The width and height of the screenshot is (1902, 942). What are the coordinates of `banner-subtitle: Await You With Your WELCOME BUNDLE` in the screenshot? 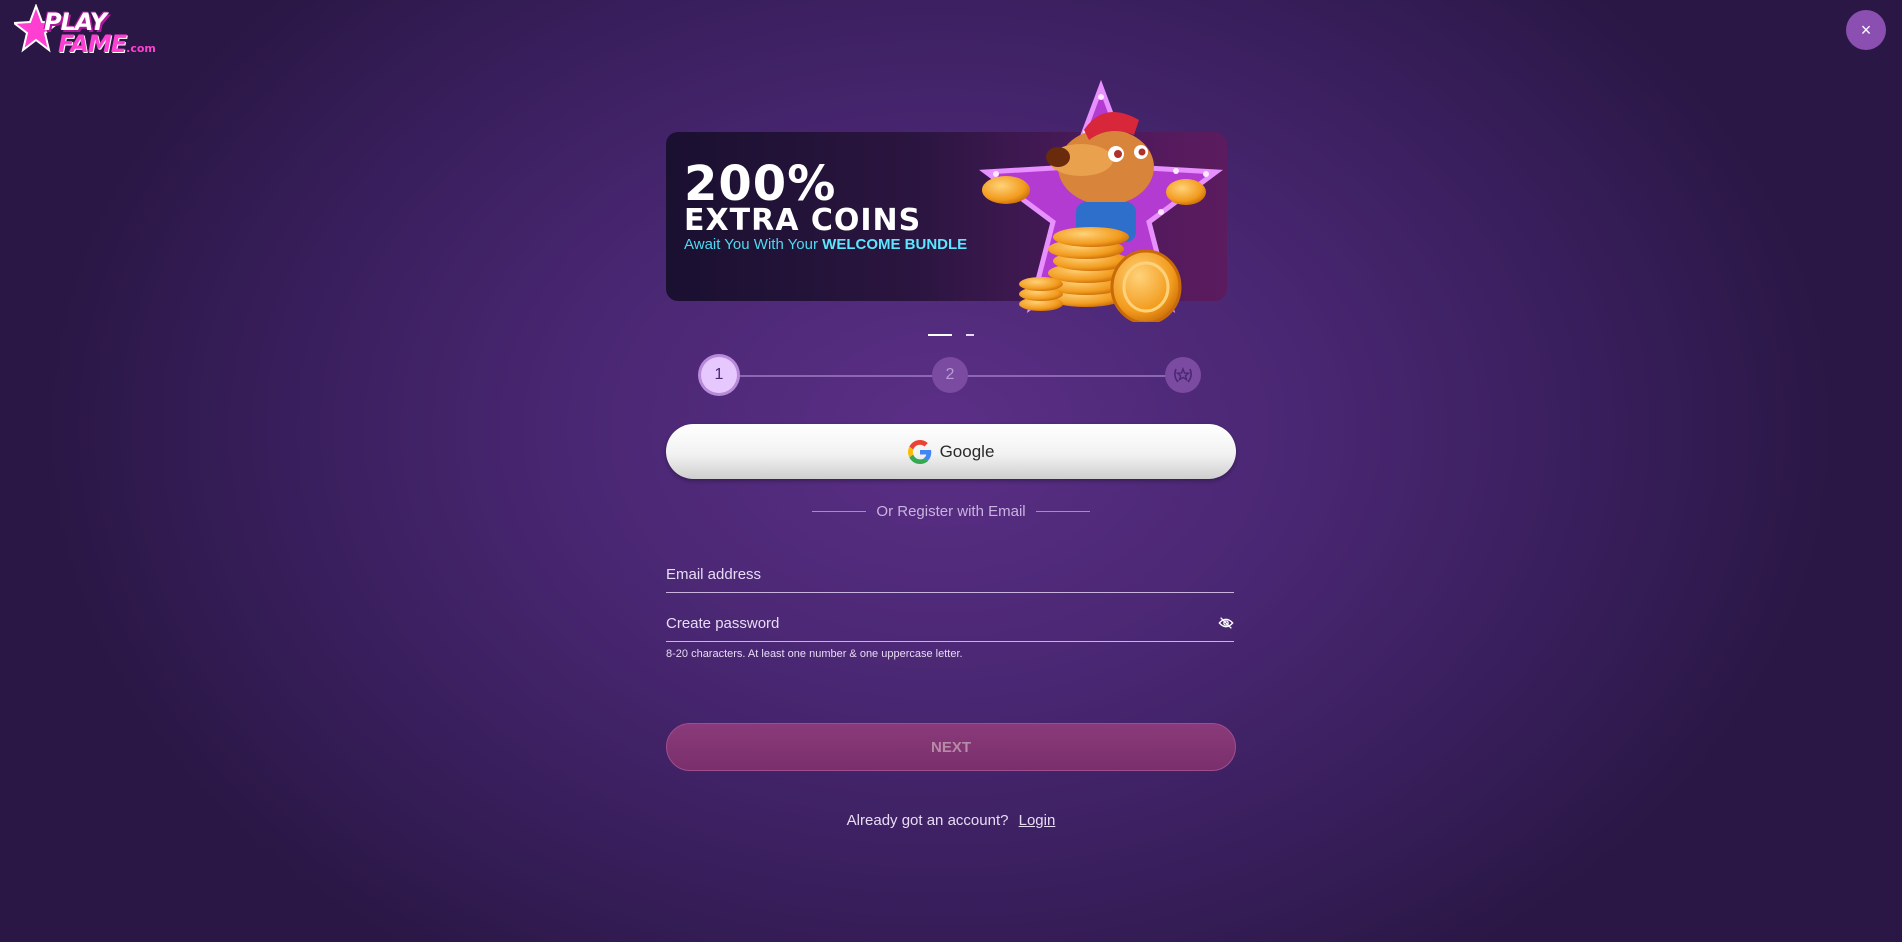 It's located at (825, 244).